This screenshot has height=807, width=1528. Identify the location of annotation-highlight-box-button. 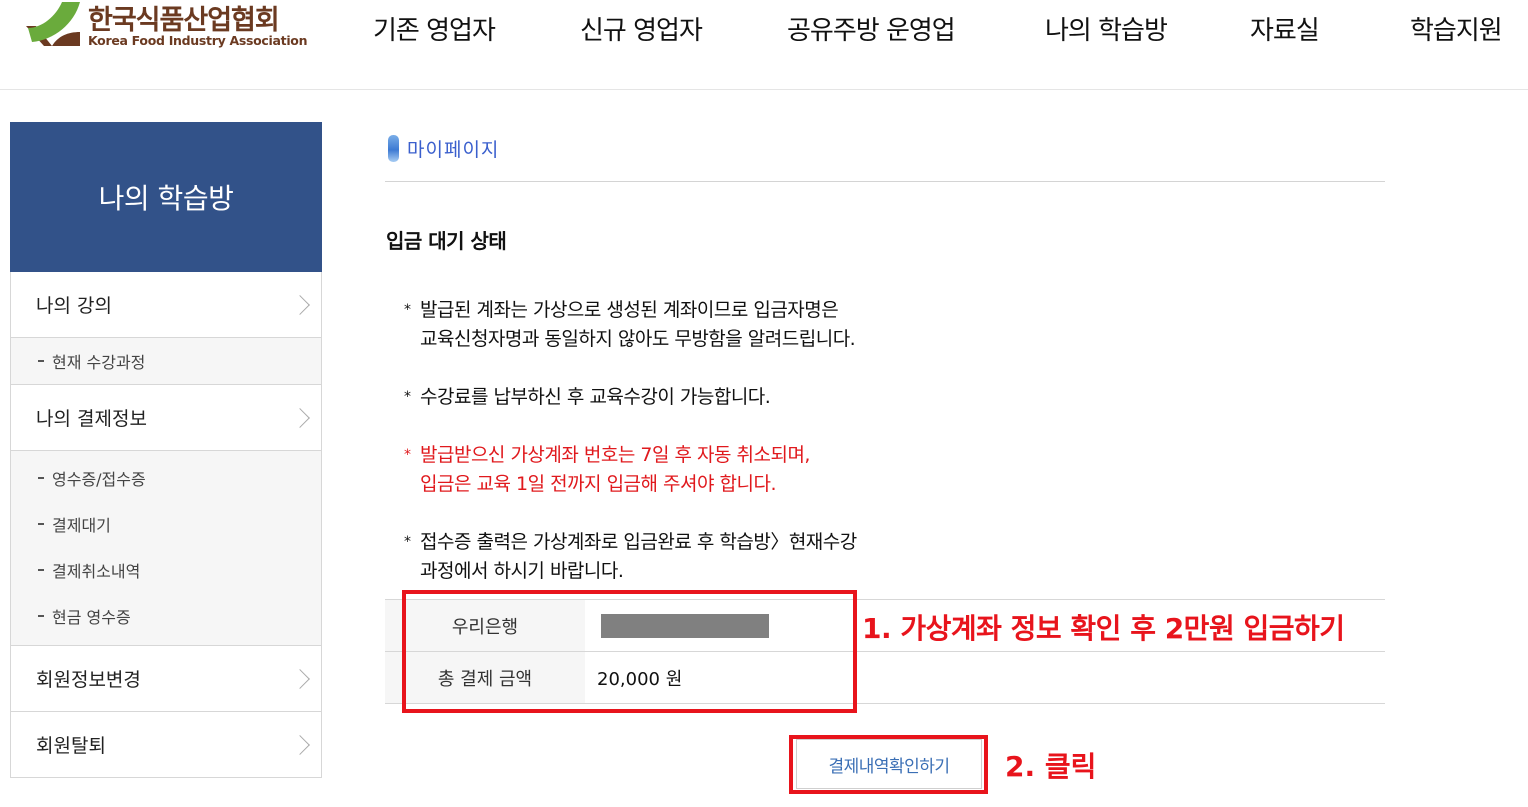
(888, 764).